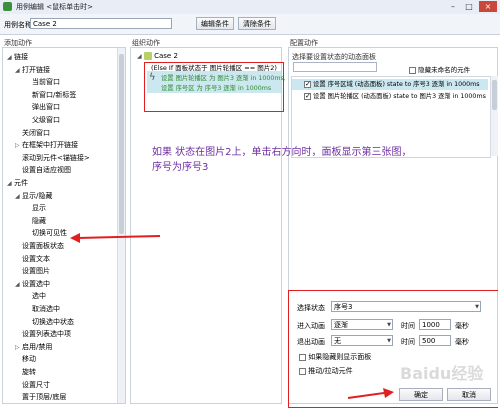  What do you see at coordinates (388, 393) in the screenshot?
I see `arrow-right-head` at bounding box center [388, 393].